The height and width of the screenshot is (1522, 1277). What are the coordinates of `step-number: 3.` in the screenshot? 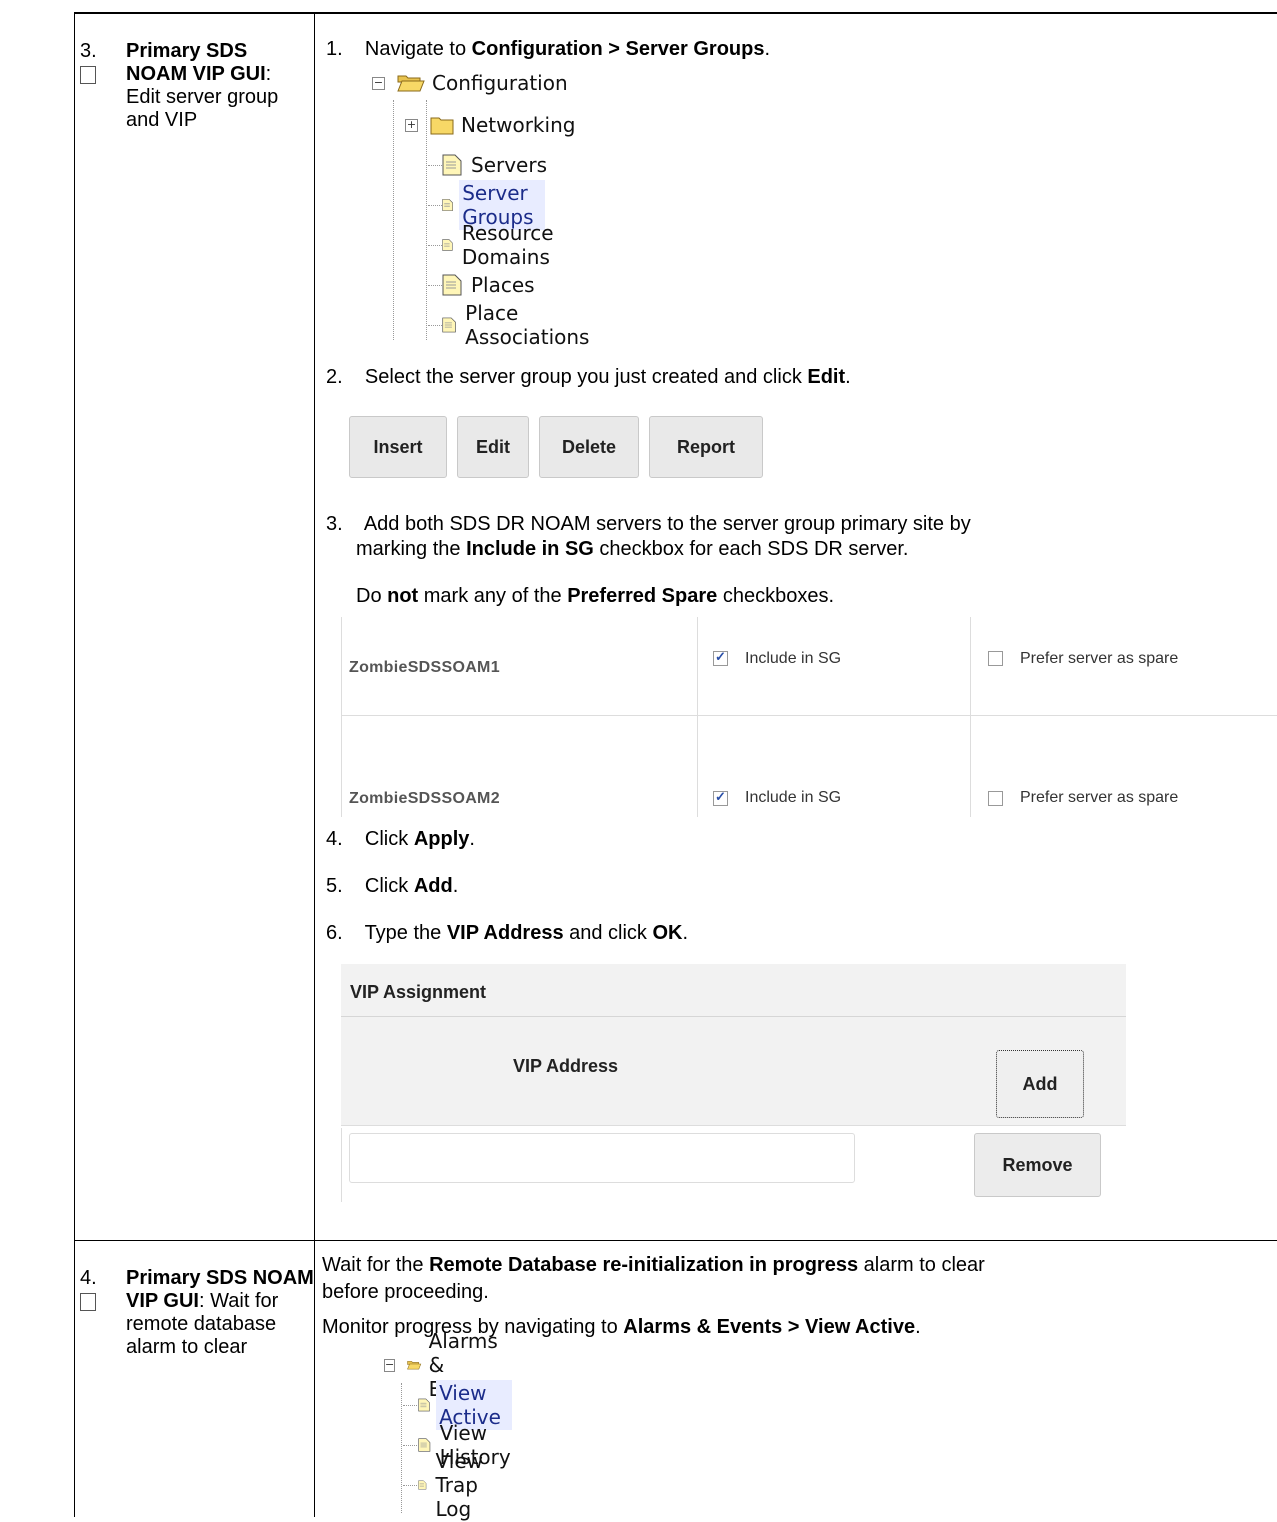 It's located at (88, 51).